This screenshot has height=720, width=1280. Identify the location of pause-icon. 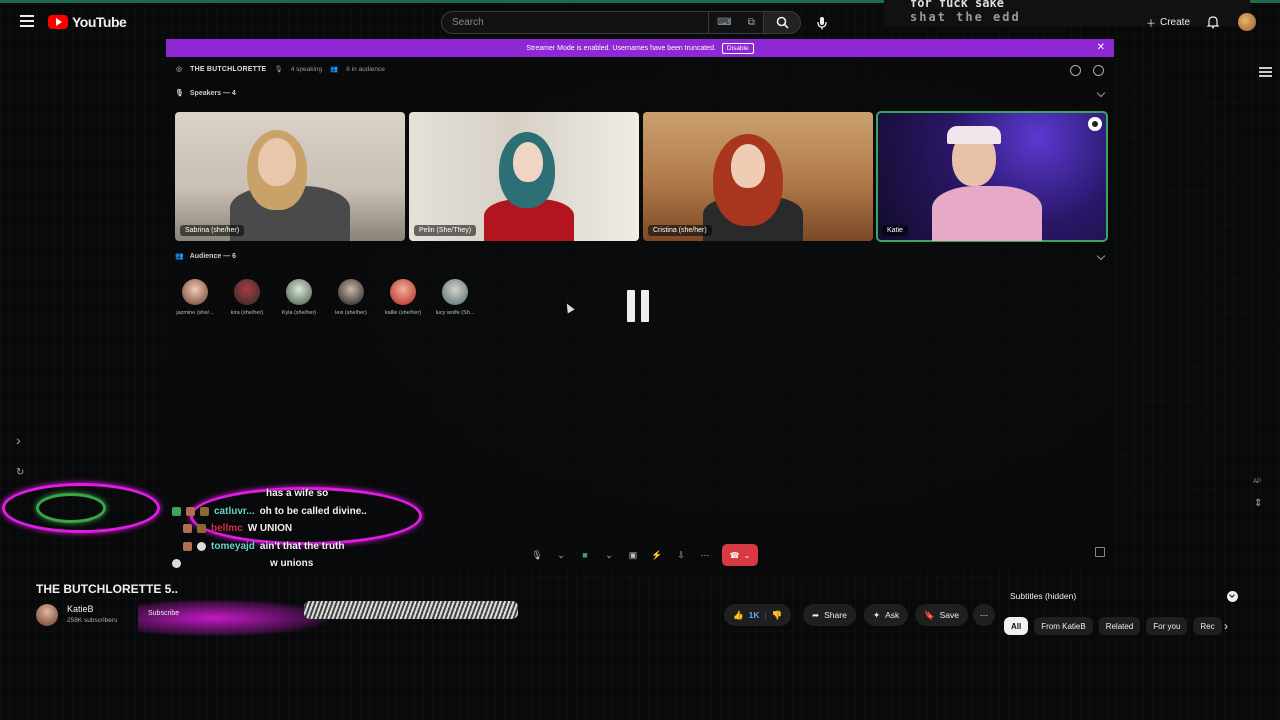
(638, 306).